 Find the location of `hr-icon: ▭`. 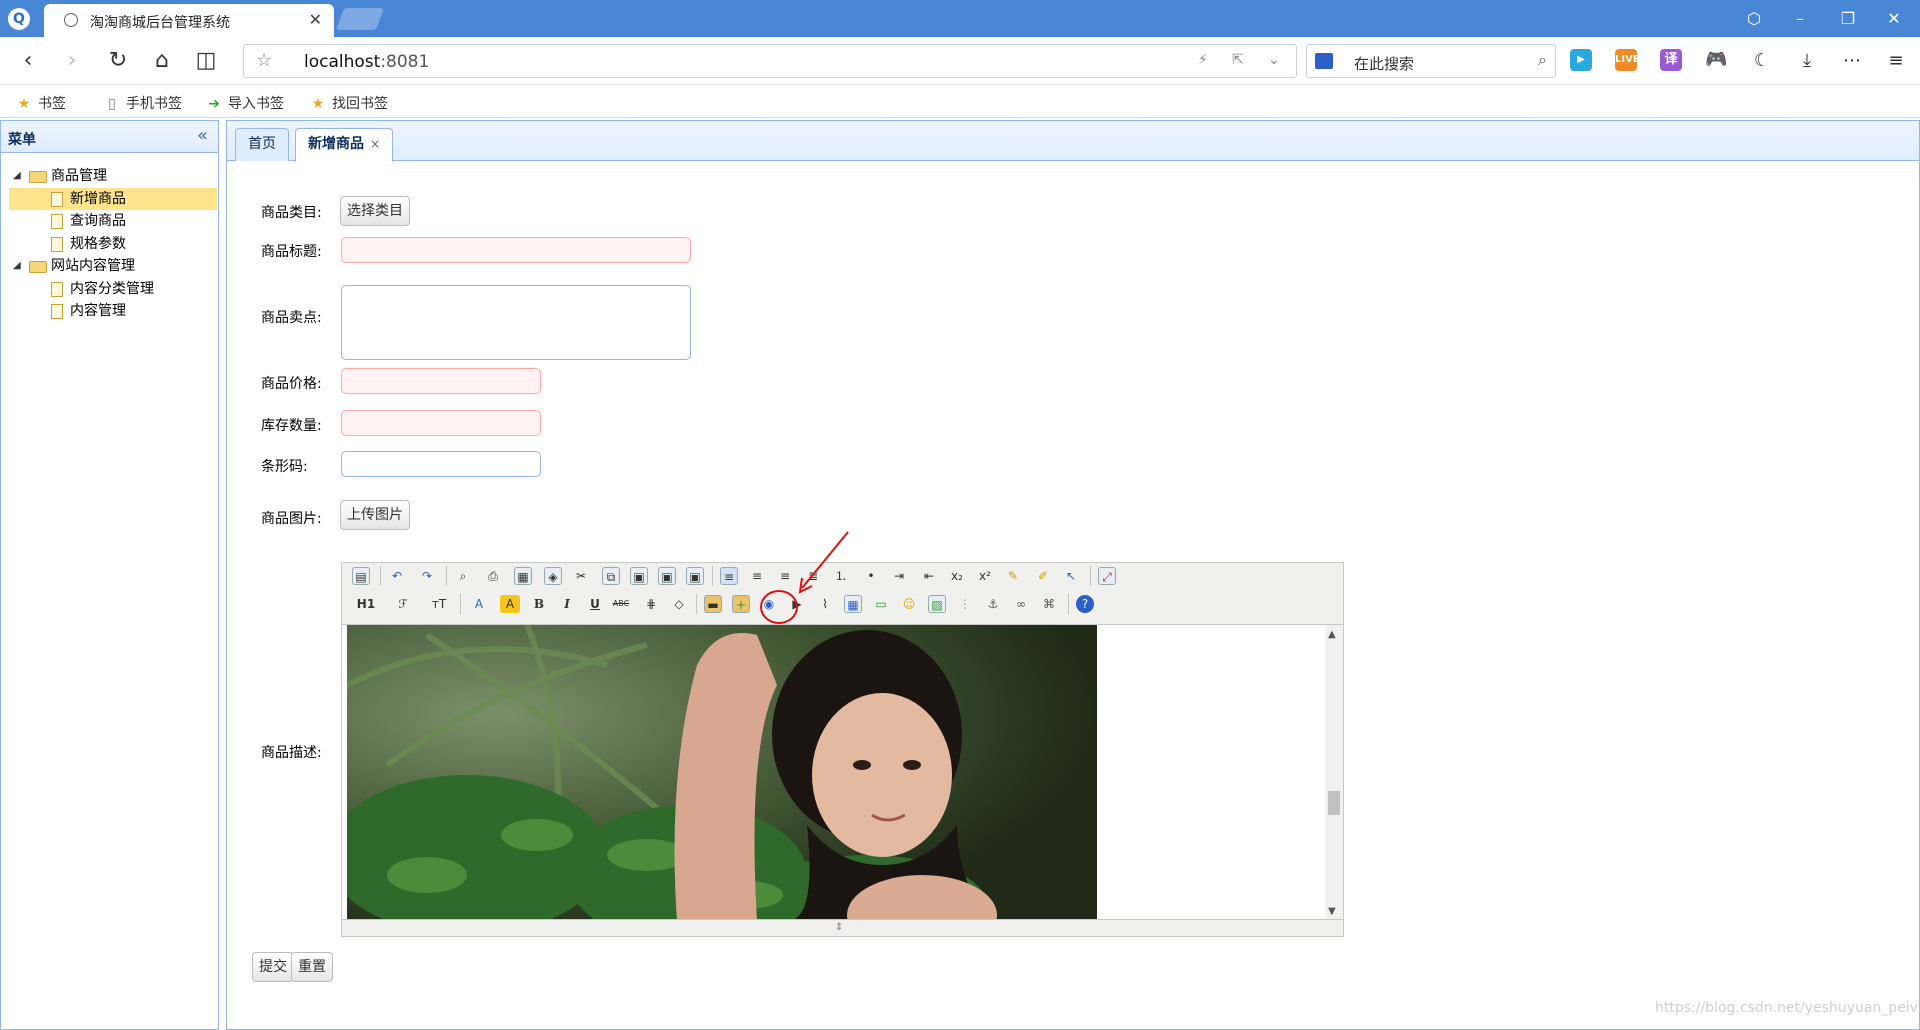

hr-icon: ▭ is located at coordinates (881, 604).